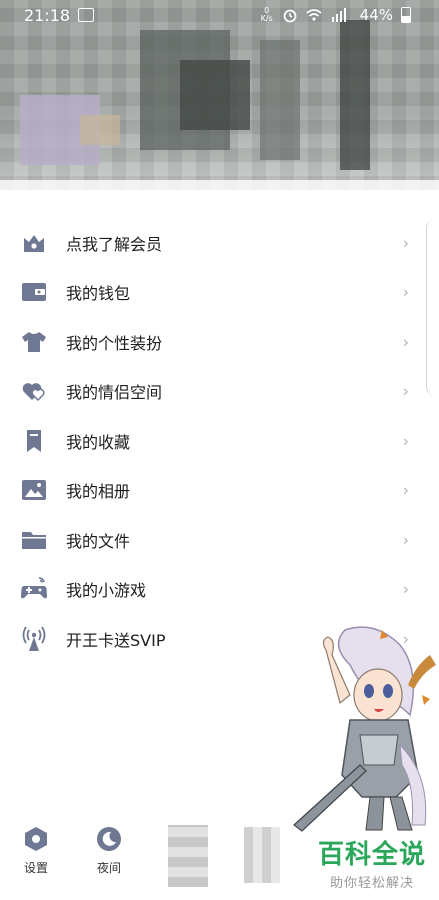  Describe the element at coordinates (116, 640) in the screenshot. I see `menu-item-label: 开王卡送SVIP` at that location.